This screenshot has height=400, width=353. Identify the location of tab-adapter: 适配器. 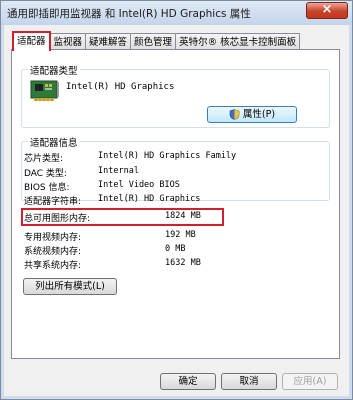
(31, 41).